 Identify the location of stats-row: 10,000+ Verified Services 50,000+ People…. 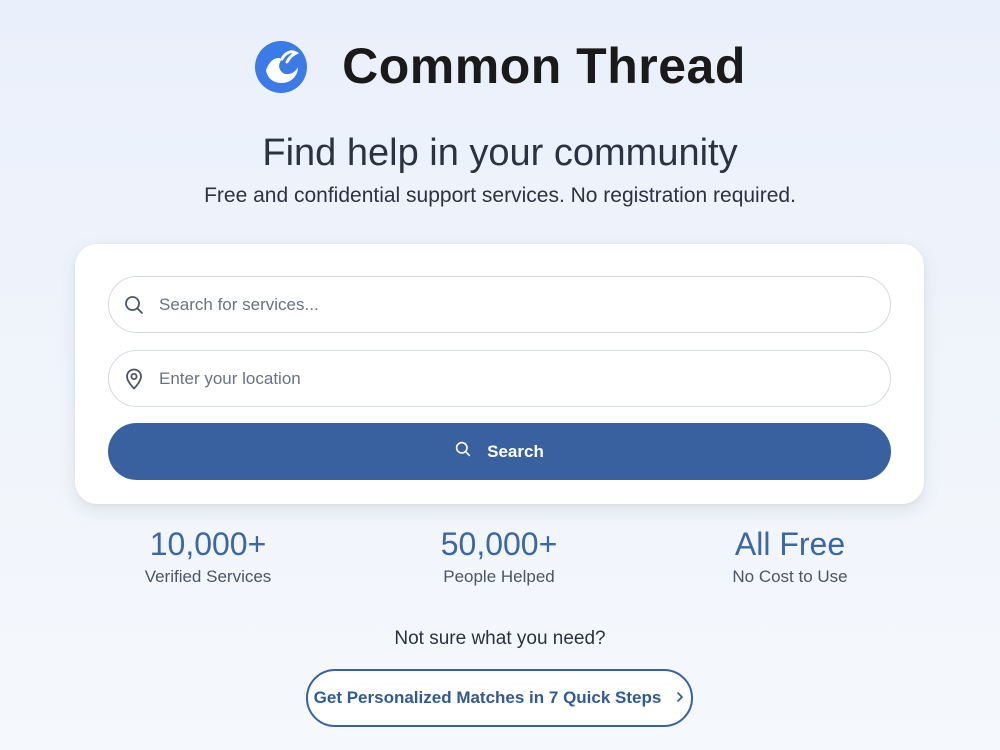
(500, 561).